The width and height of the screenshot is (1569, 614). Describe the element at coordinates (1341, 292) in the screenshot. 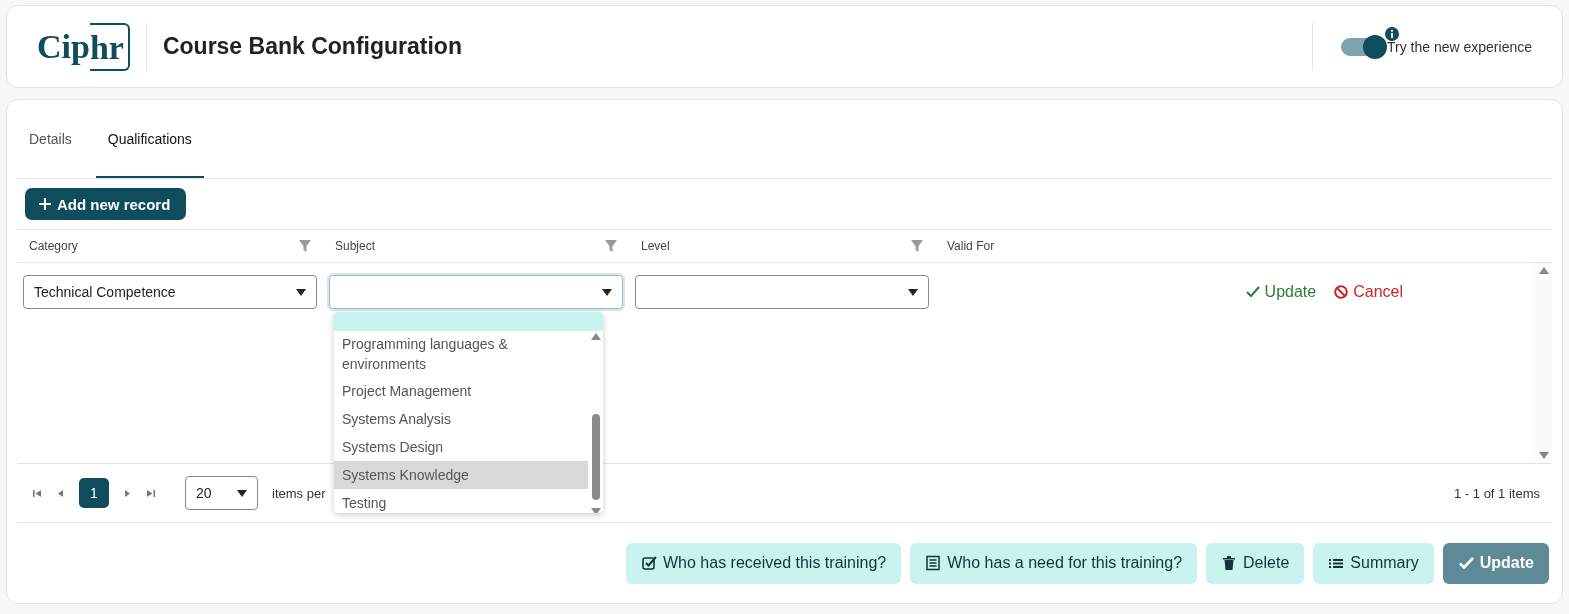

I see `prohibited-icon` at that location.